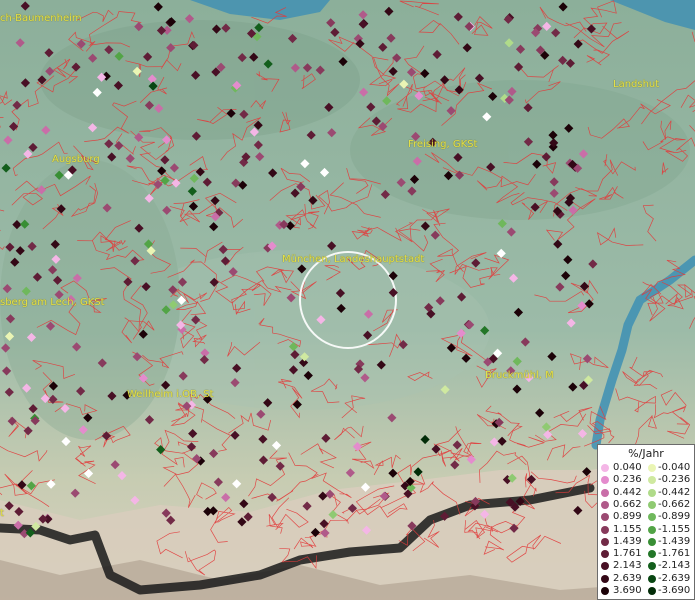 The width and height of the screenshot is (695, 600). Describe the element at coordinates (647, 517) in the screenshot. I see `legend-row: 0.899 -0.899` at that location.